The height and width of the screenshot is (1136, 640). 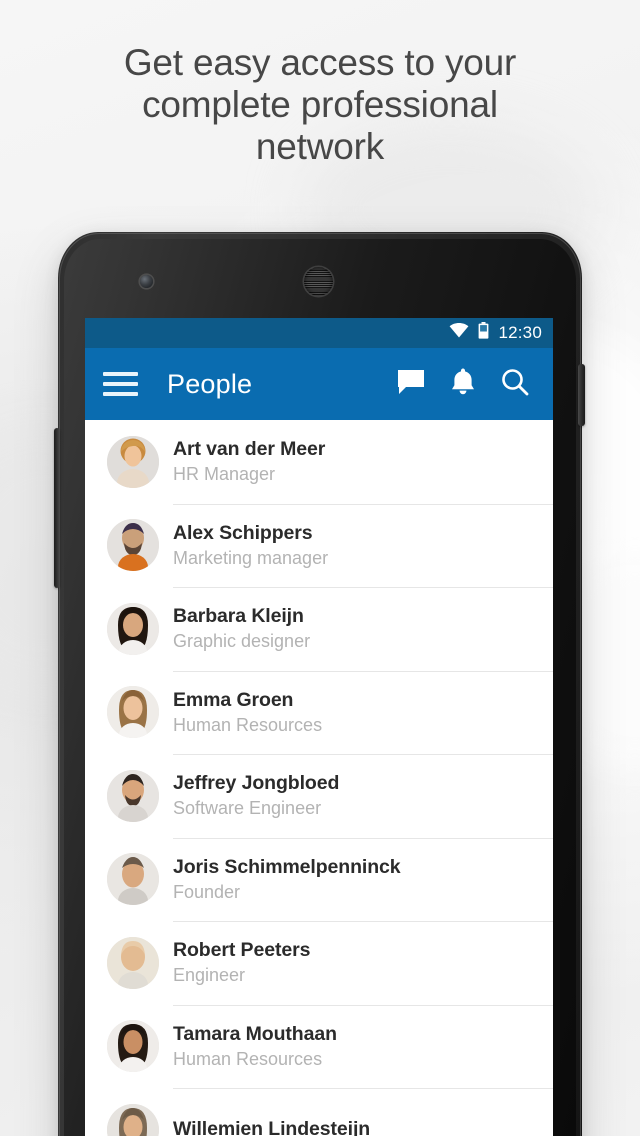 What do you see at coordinates (233, 699) in the screenshot?
I see `person-name: Emma Groen` at bounding box center [233, 699].